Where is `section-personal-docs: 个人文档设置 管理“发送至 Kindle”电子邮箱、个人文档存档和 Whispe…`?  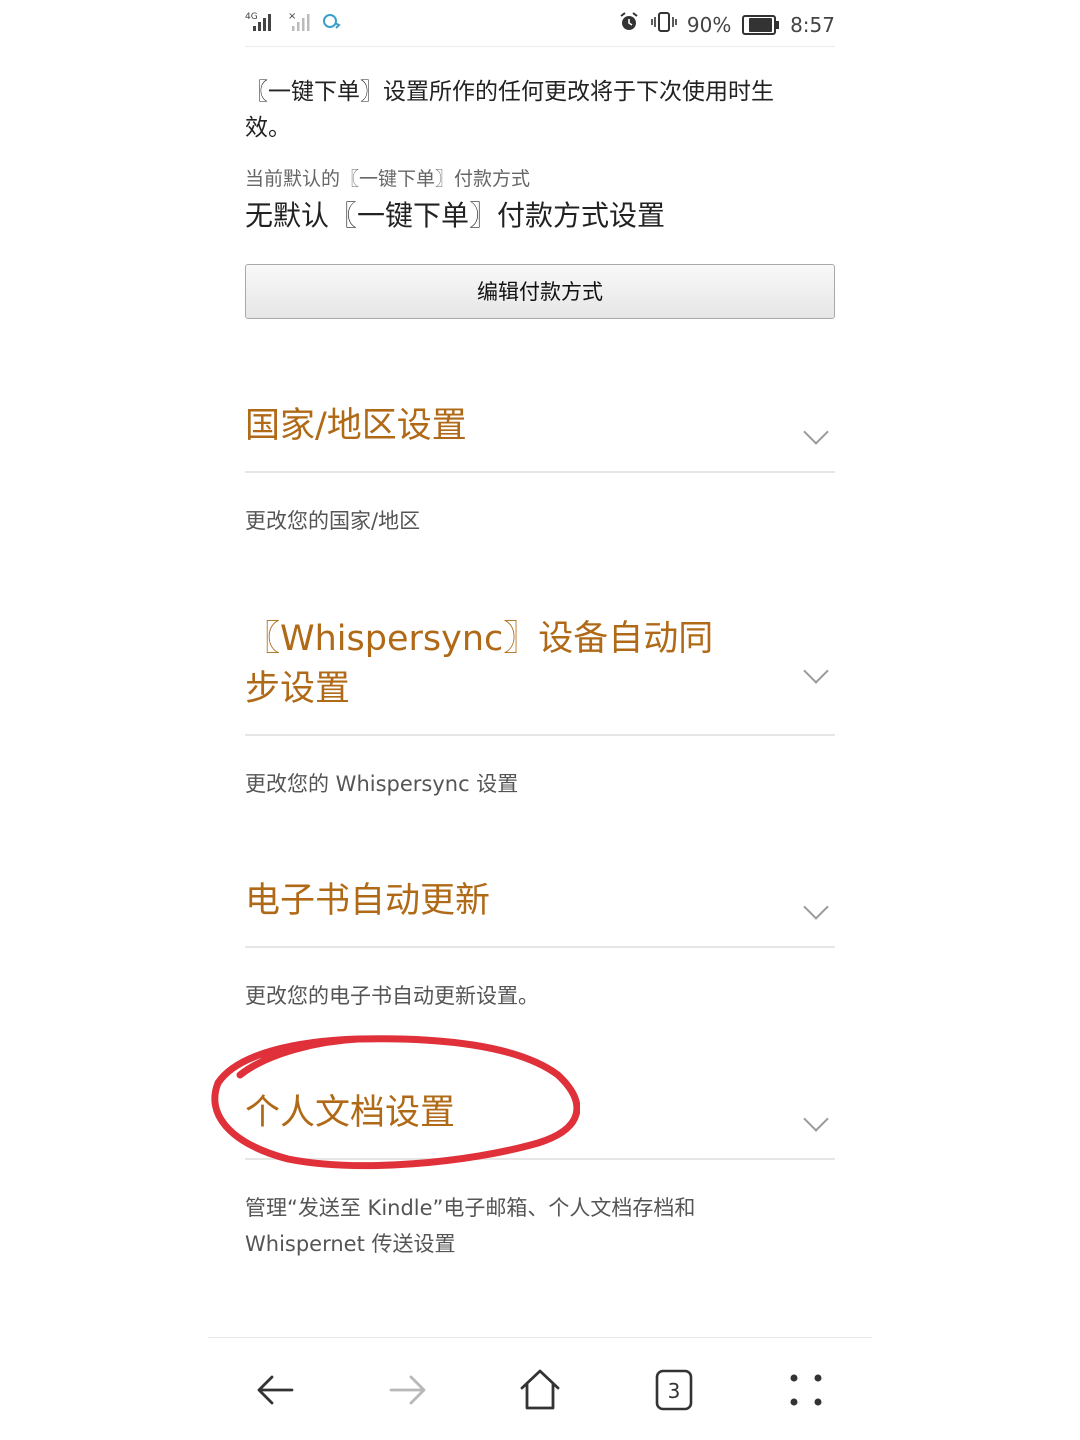 section-personal-docs: 个人文档设置 管理“发送至 Kindle”电子邮箱、个人文档存档和 Whispe… is located at coordinates (540, 1175).